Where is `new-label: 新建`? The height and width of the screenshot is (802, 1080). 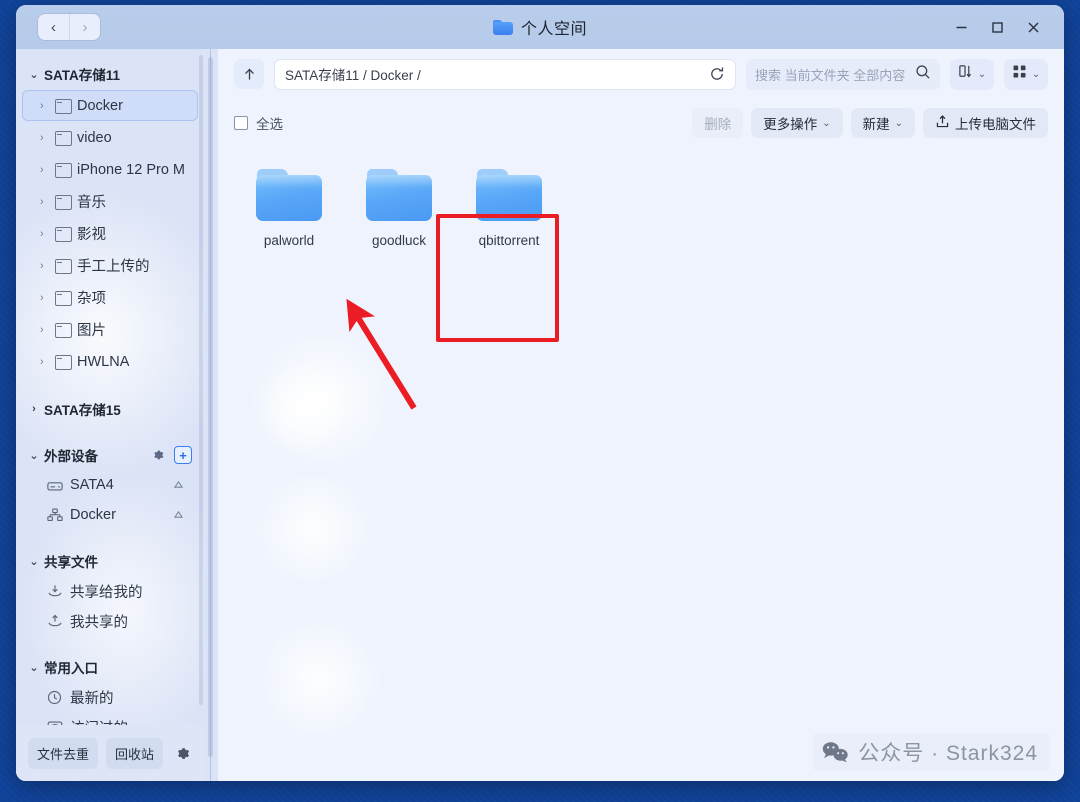 new-label: 新建 is located at coordinates (876, 124).